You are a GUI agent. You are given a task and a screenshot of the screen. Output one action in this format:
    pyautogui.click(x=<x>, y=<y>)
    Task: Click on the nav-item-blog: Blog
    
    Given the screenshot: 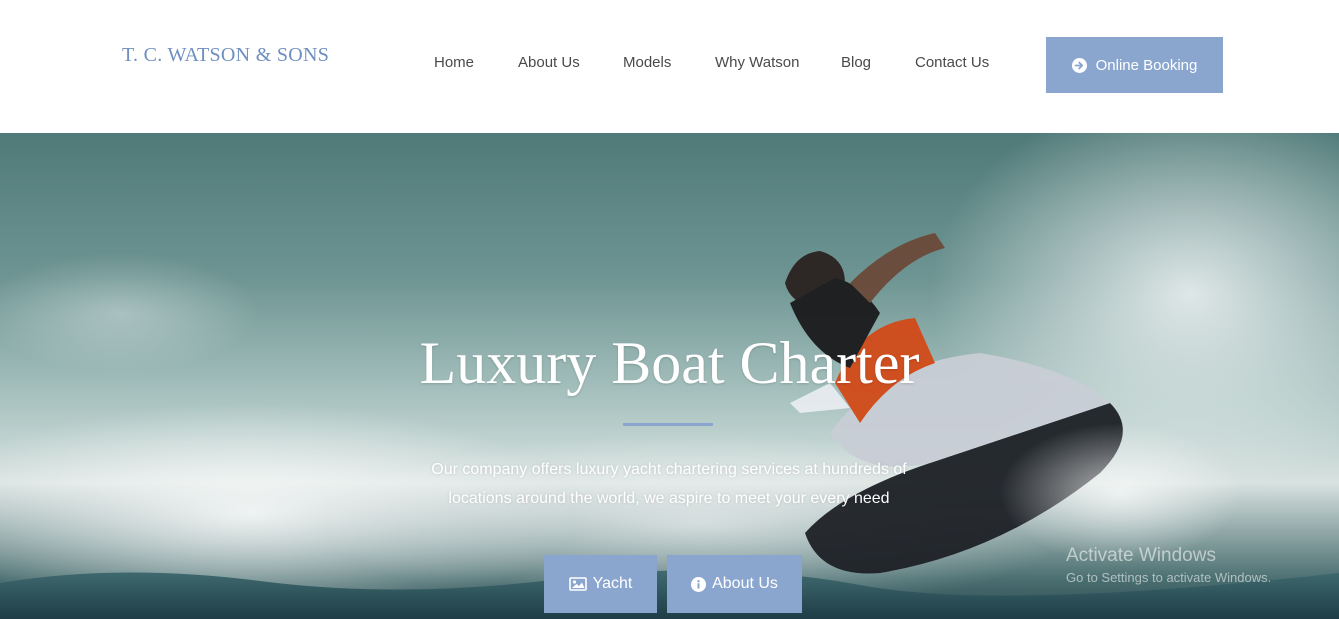 What is the action you would take?
    pyautogui.click(x=856, y=62)
    